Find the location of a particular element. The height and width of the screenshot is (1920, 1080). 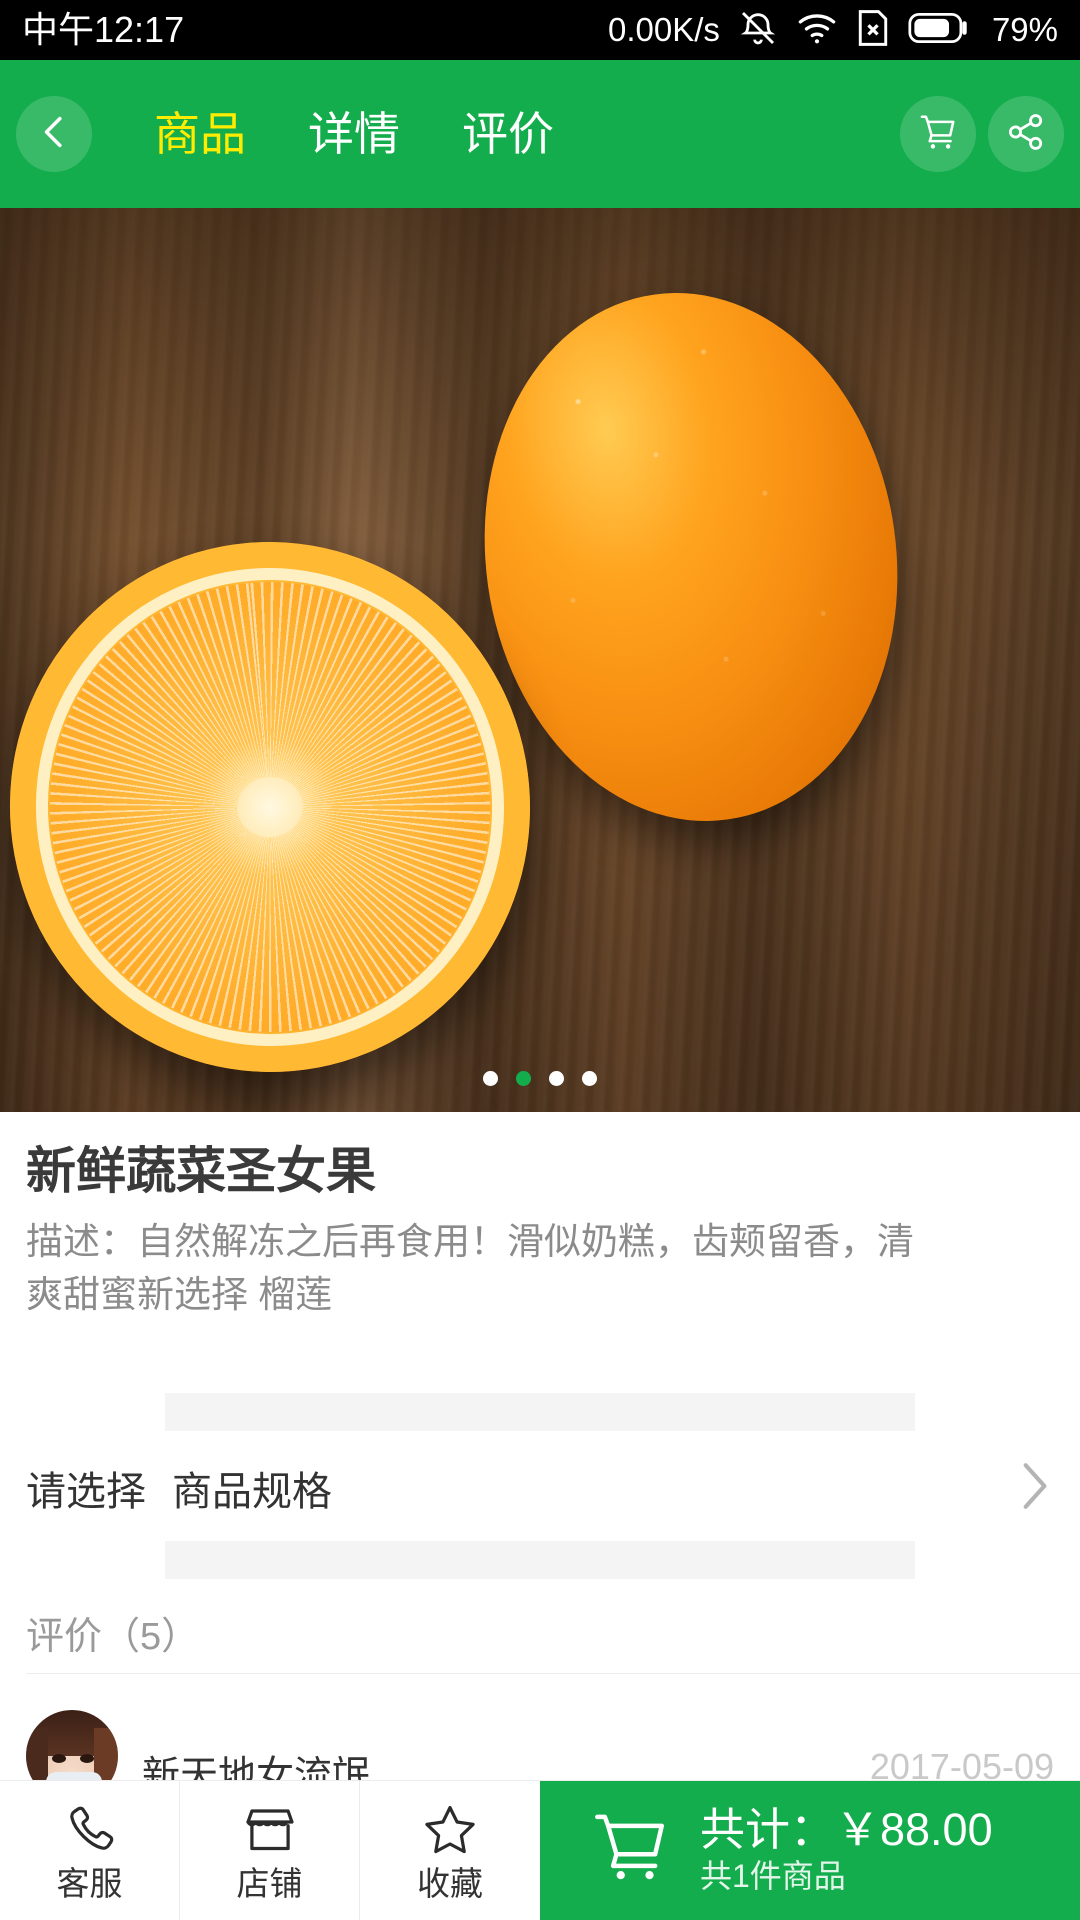

header-tabs: 商品 详情 评价 is located at coordinates (354, 134).